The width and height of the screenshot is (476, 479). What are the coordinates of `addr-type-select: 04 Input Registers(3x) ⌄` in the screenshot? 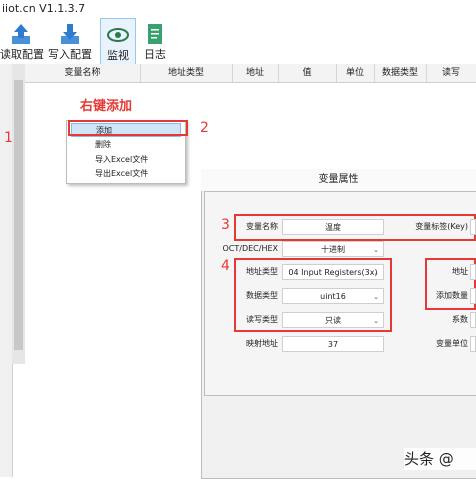 It's located at (333, 272).